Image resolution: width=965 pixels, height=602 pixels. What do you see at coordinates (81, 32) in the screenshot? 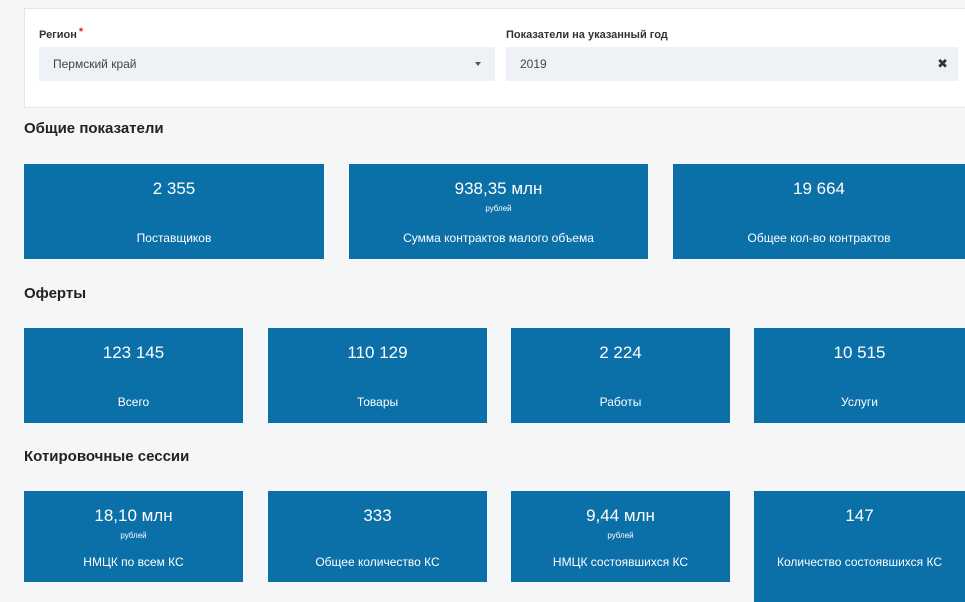
I see `required-mark: *` at bounding box center [81, 32].